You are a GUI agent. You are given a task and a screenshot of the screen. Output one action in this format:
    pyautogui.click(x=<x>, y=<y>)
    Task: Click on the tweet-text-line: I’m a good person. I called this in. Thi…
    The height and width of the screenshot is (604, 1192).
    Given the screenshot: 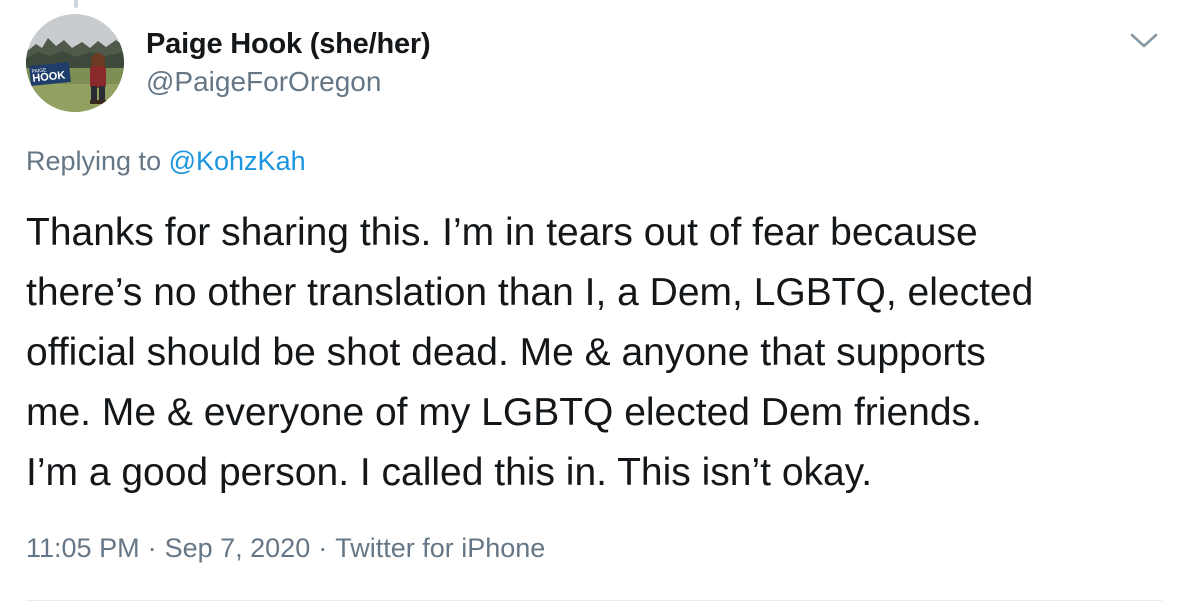 What is the action you would take?
    pyautogui.click(x=449, y=472)
    